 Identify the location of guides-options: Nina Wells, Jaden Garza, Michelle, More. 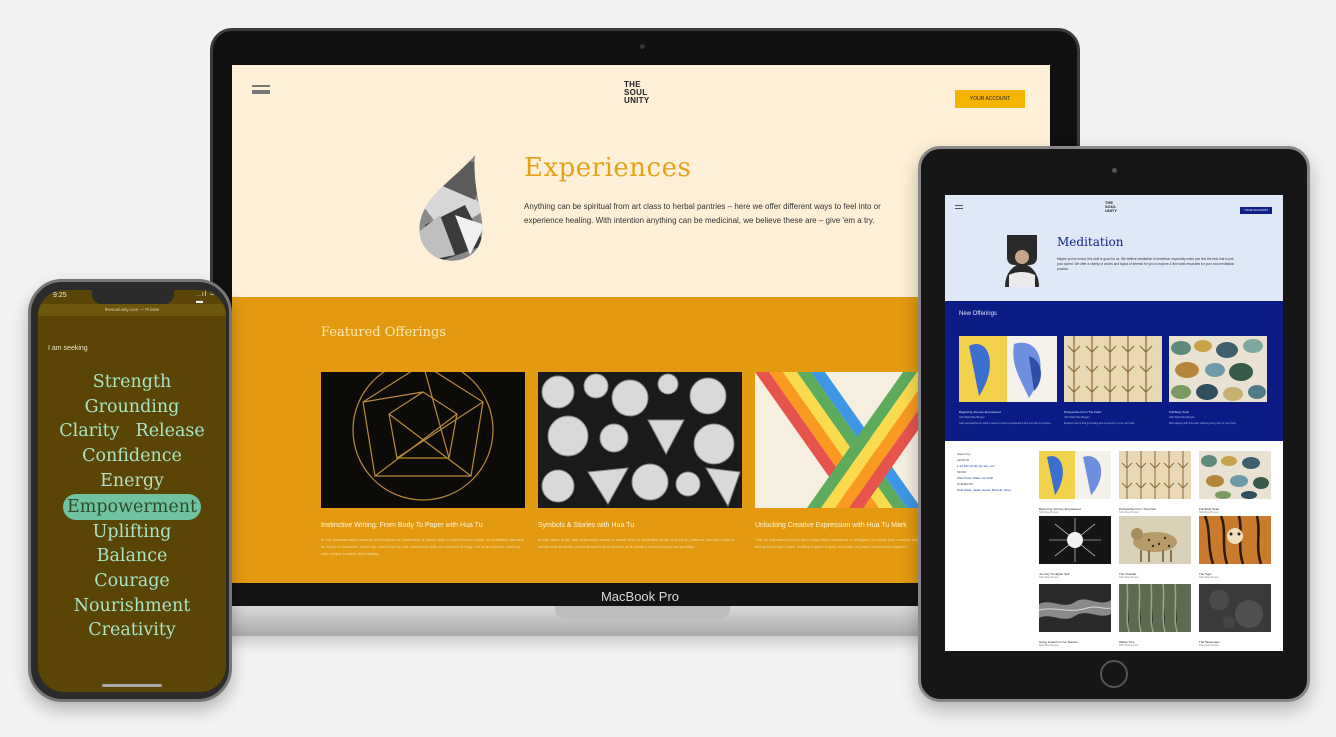
(992, 490).